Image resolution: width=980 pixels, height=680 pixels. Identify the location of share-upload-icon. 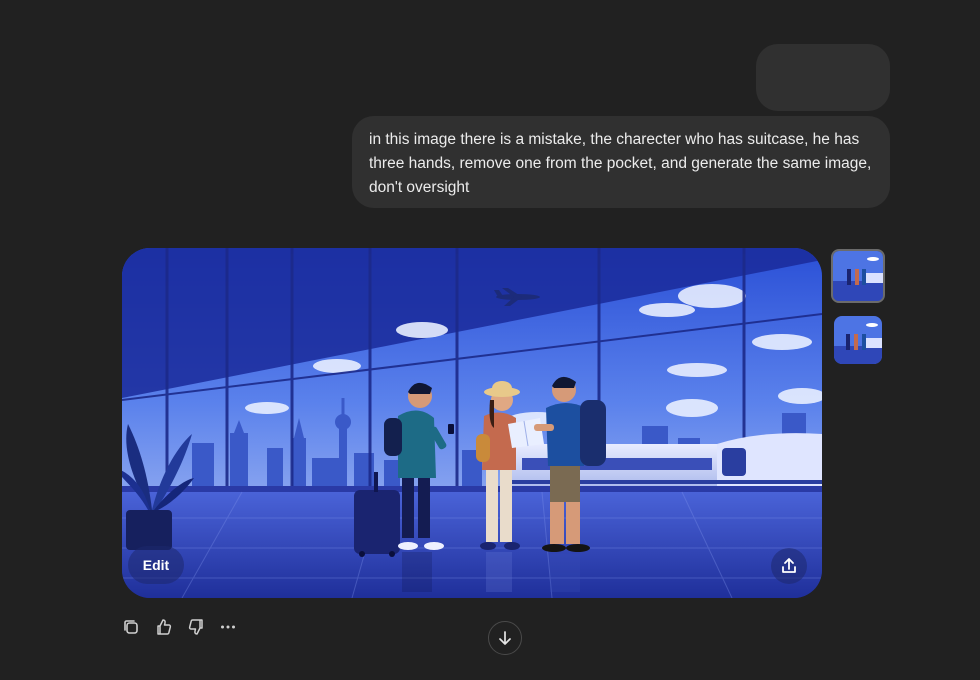
(789, 565).